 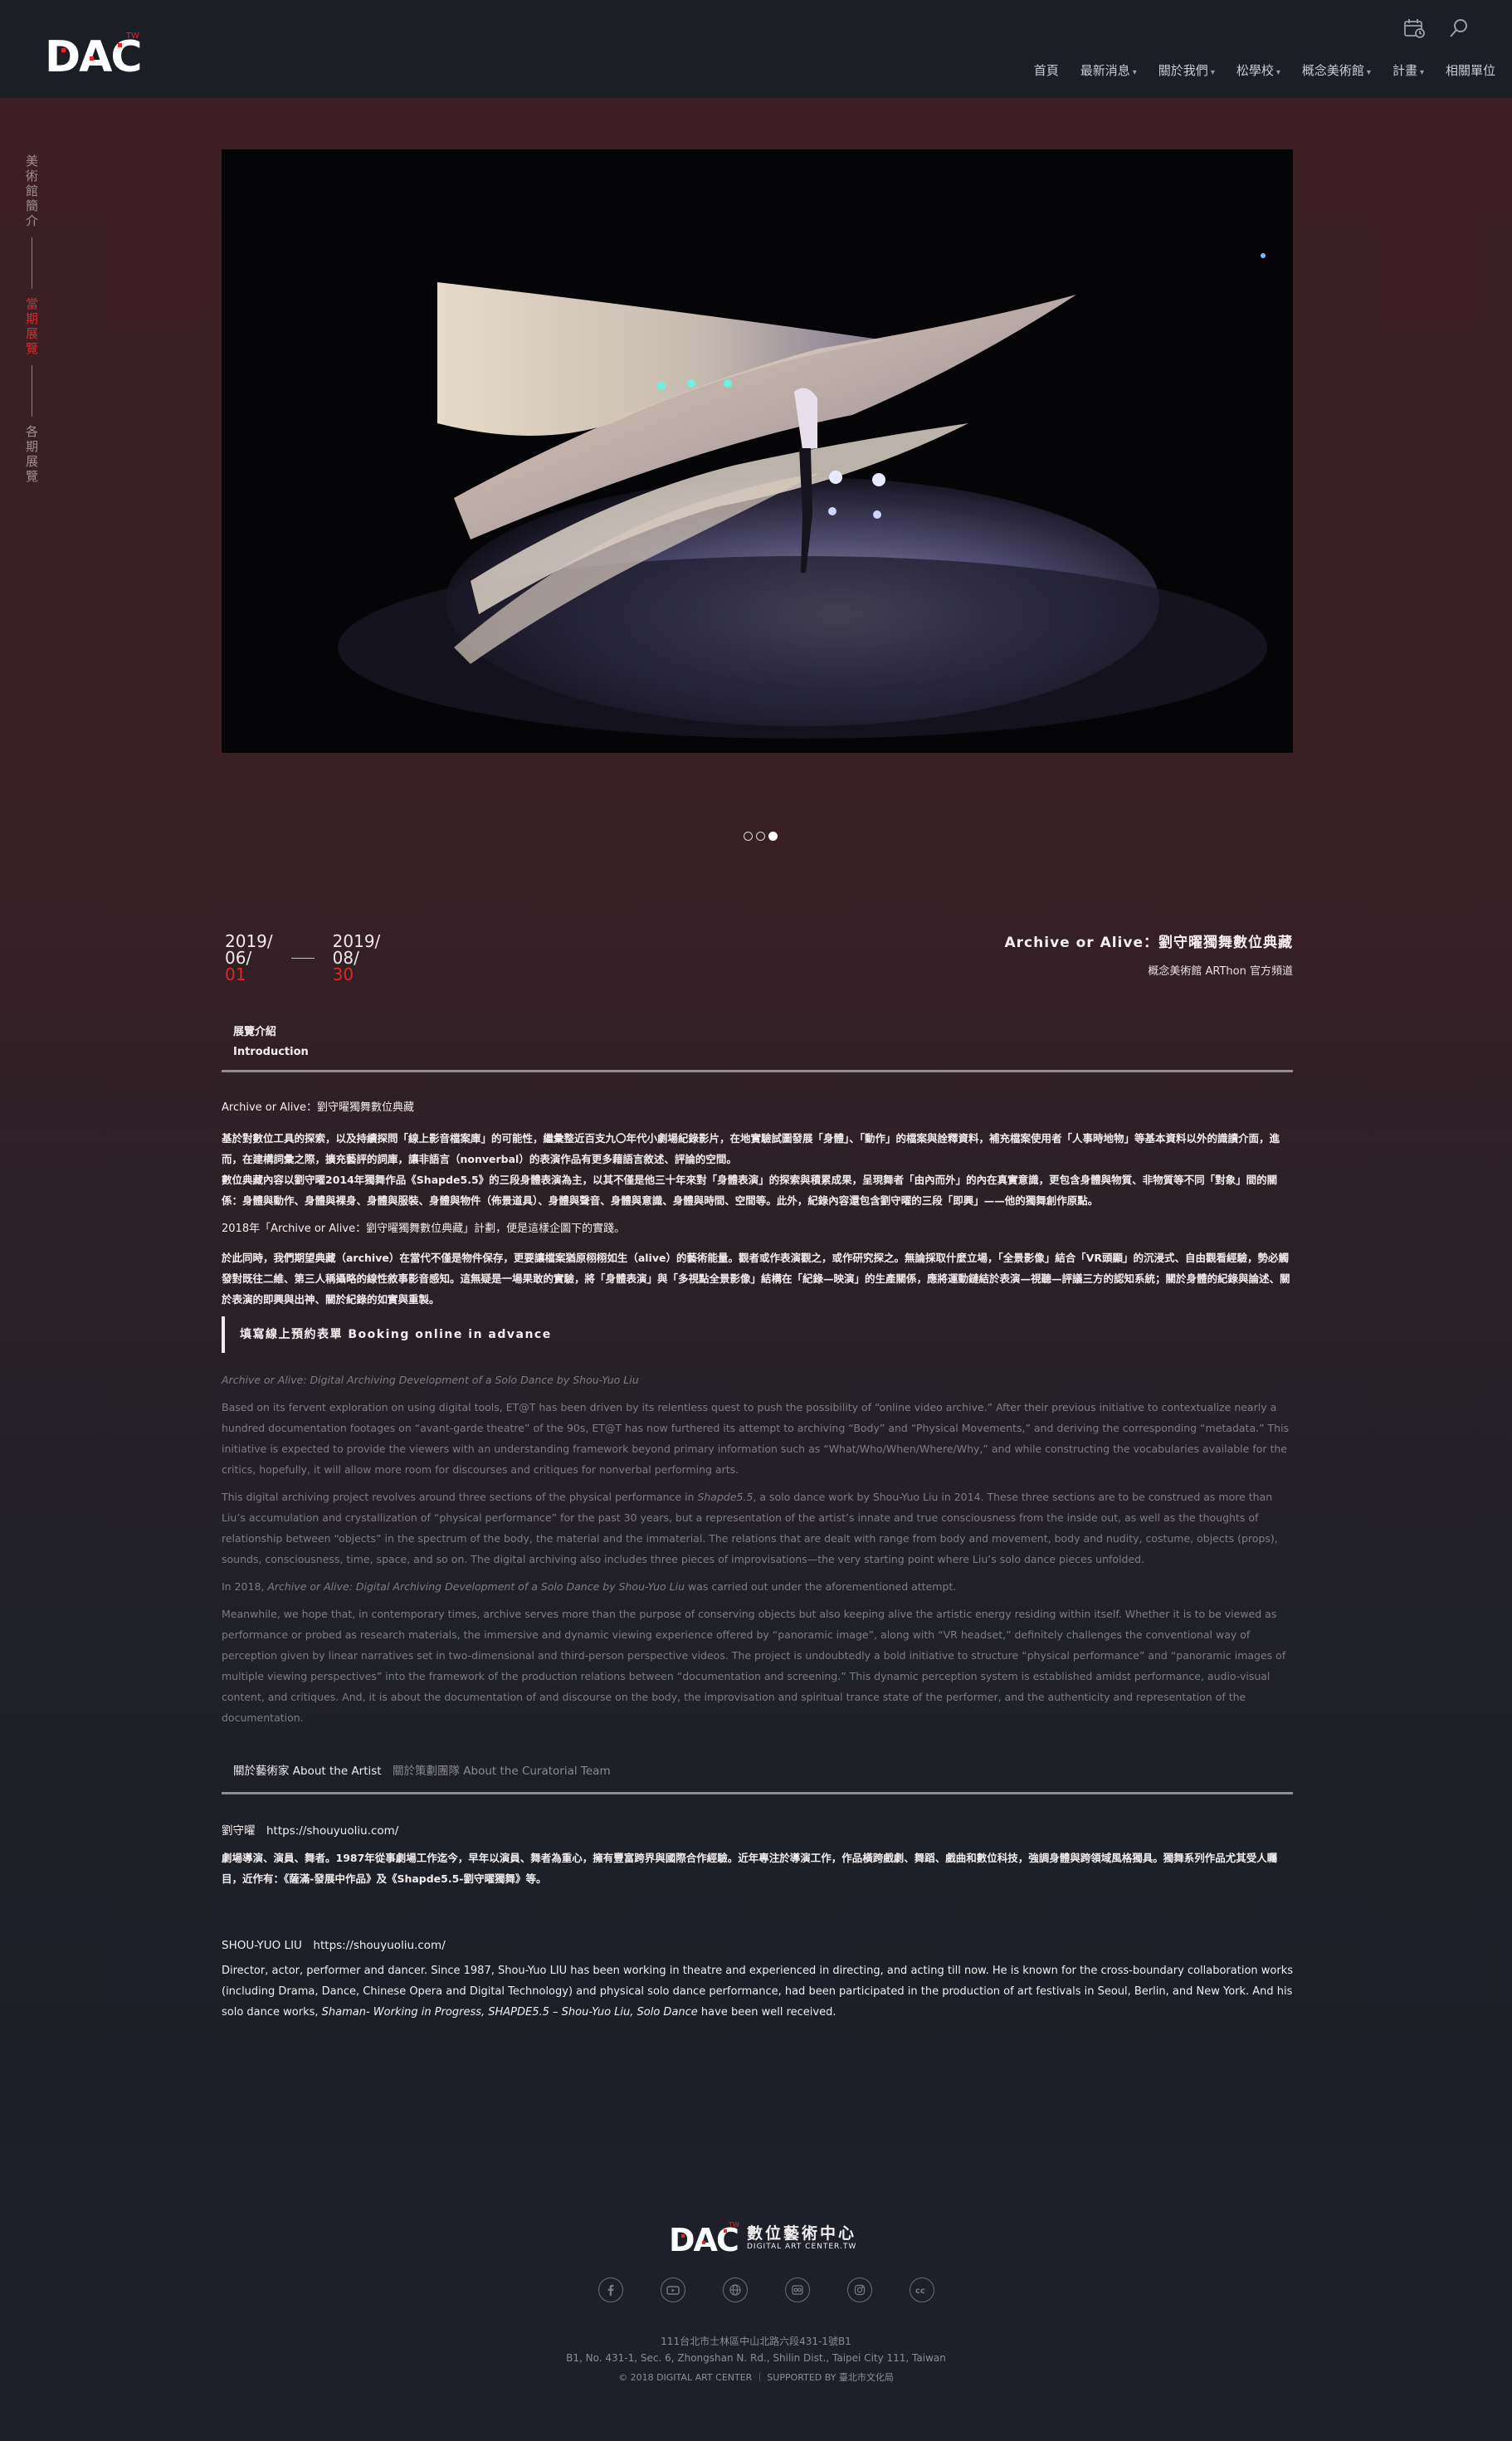 I want to click on header-tools, so click(x=1437, y=28).